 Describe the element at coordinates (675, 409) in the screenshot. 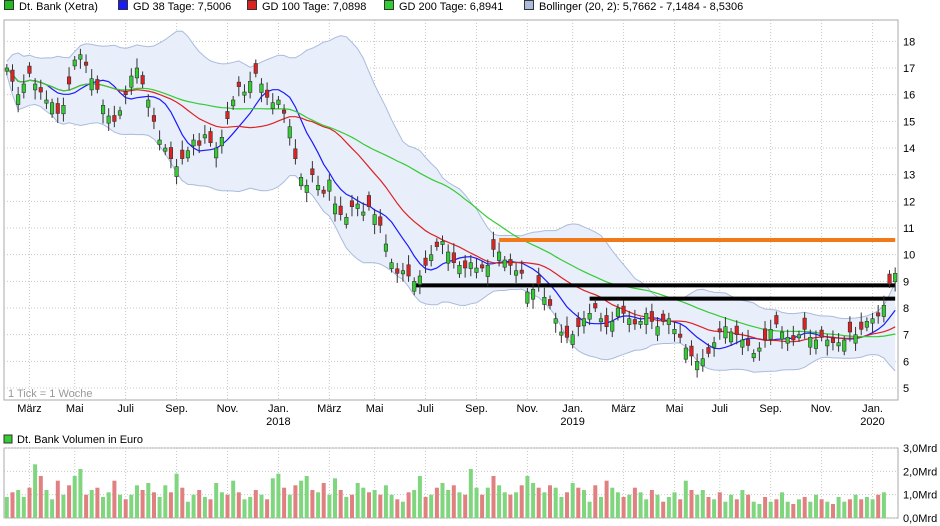

I see `x-tick-label: Mai` at that location.